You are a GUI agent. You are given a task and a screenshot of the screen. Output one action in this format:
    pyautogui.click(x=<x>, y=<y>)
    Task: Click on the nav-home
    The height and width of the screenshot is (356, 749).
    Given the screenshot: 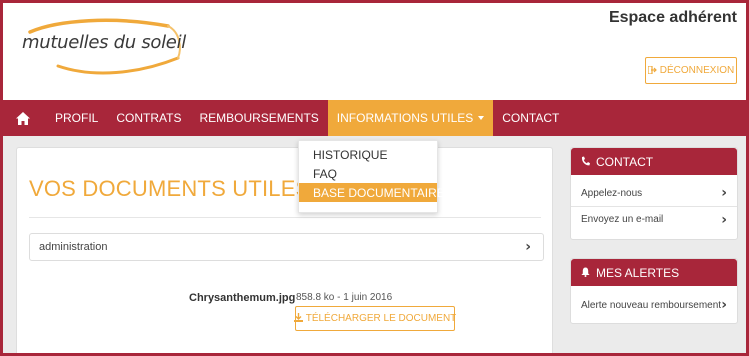 What is the action you would take?
    pyautogui.click(x=23, y=118)
    